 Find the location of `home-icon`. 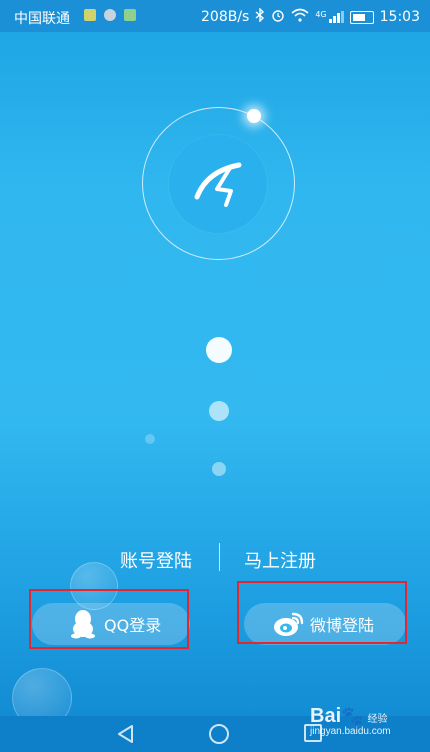

home-icon is located at coordinates (219, 734).